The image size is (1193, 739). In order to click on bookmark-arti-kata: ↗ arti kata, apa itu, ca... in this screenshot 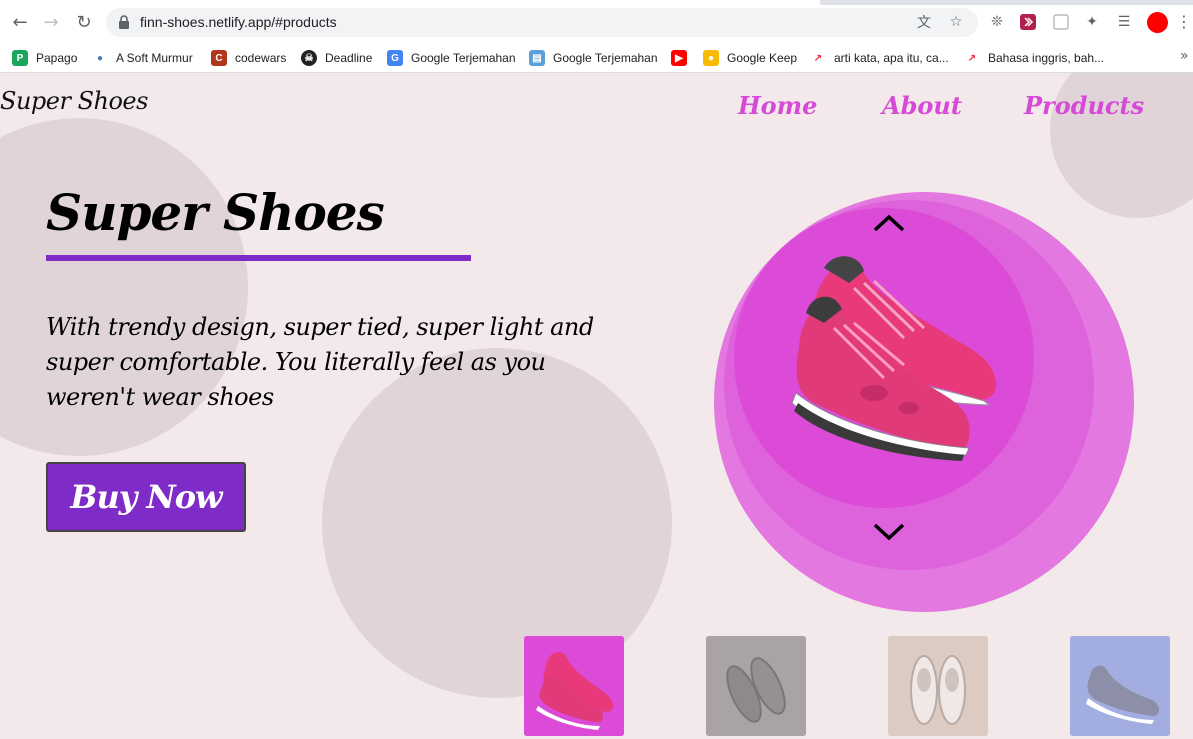, I will do `click(879, 58)`.